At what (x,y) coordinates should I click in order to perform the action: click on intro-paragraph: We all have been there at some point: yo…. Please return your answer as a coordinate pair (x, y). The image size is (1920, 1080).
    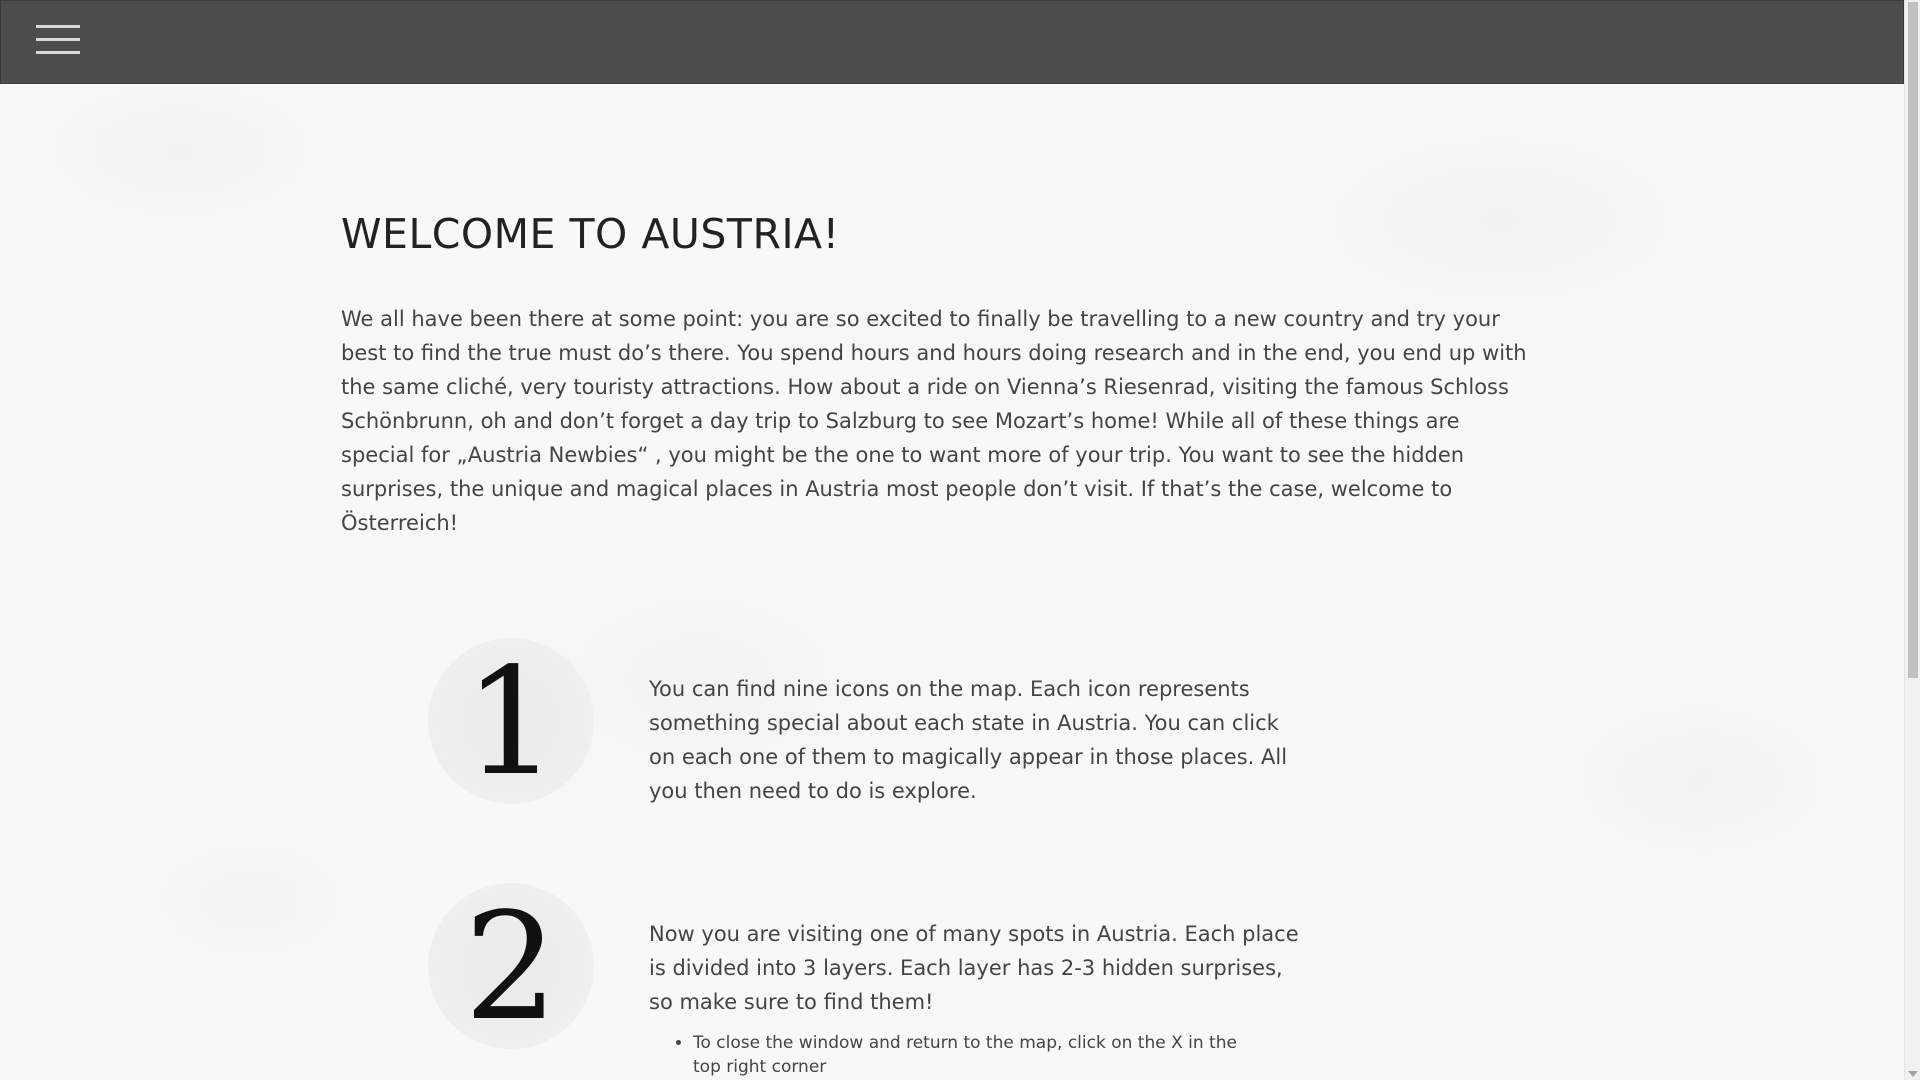
    Looking at the image, I should click on (934, 421).